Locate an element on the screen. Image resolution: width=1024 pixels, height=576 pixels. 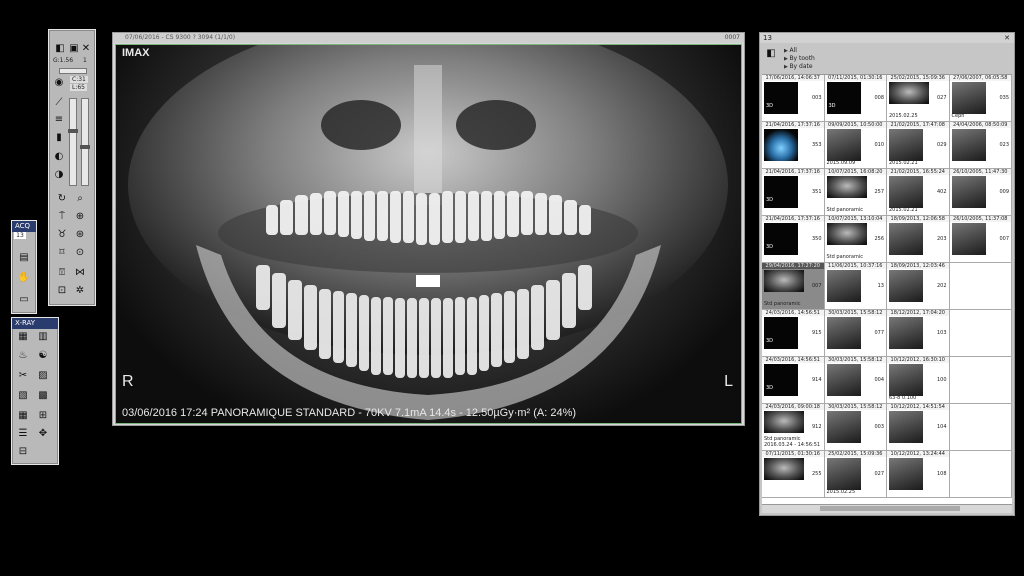
tooth-layout-icon: ▩ is located at coordinates (43, 395).